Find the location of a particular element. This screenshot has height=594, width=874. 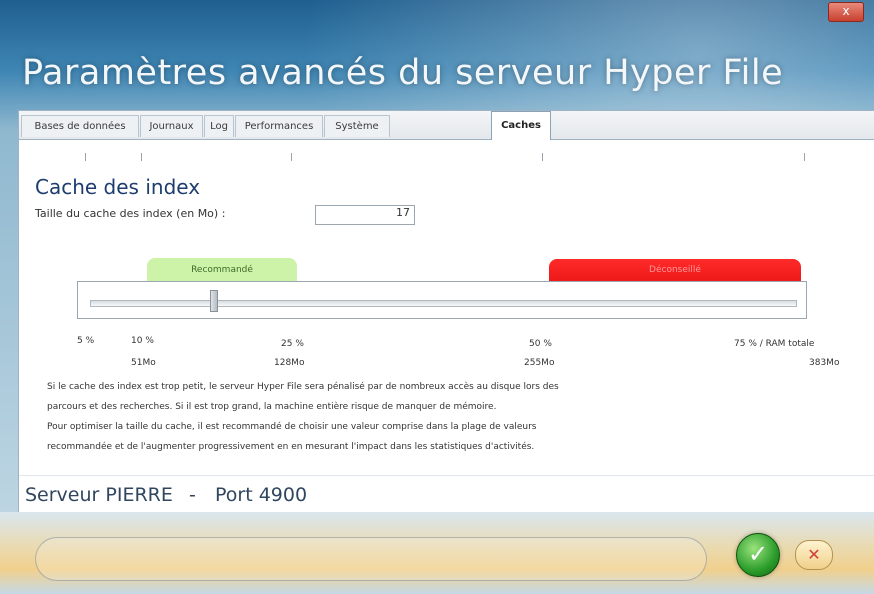

slider-thumb is located at coordinates (214, 301).